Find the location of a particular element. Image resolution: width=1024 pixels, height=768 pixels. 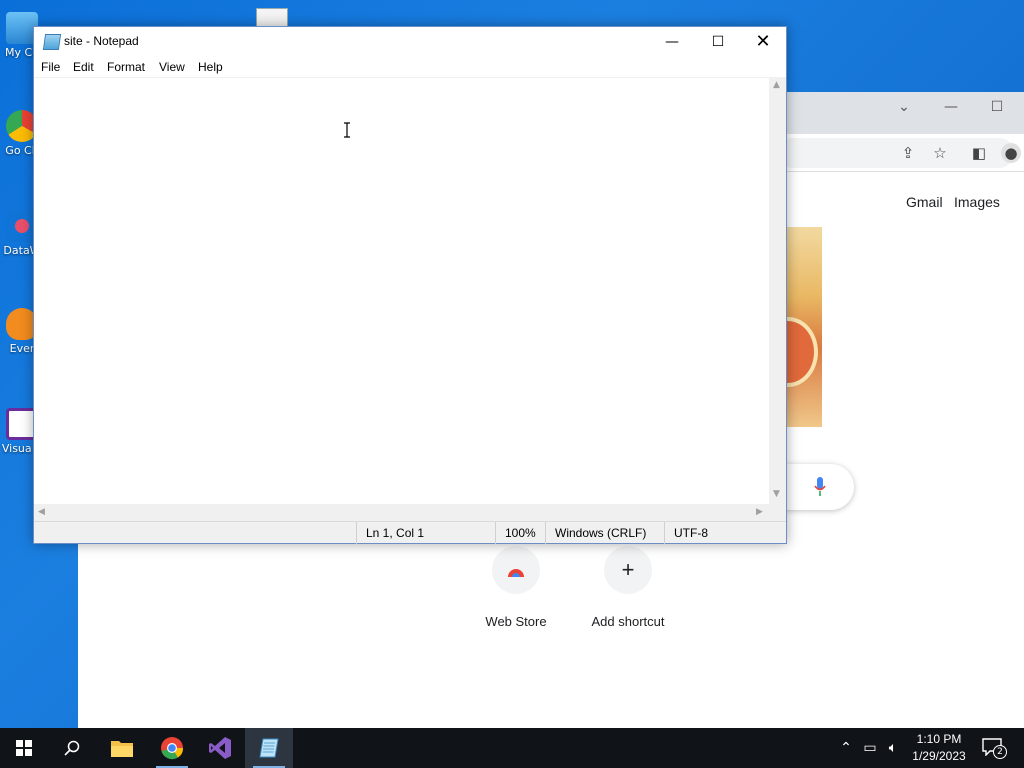

encoding: UTF-8 is located at coordinates (725, 533).